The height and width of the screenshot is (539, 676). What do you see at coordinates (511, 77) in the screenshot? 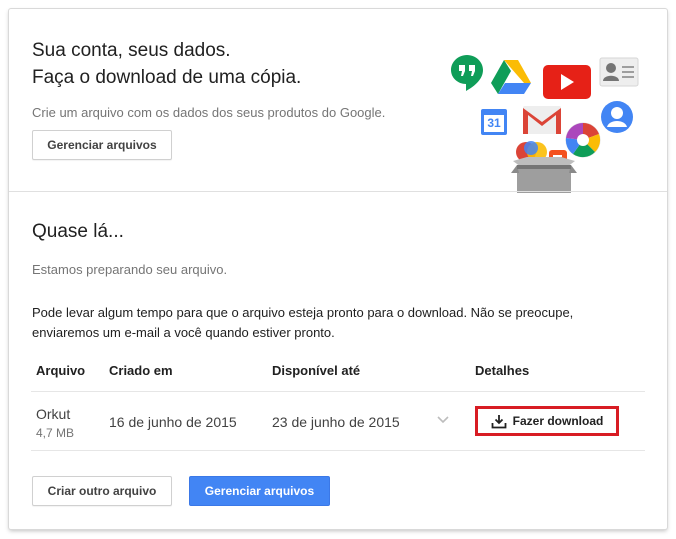
I see `drive-icon` at bounding box center [511, 77].